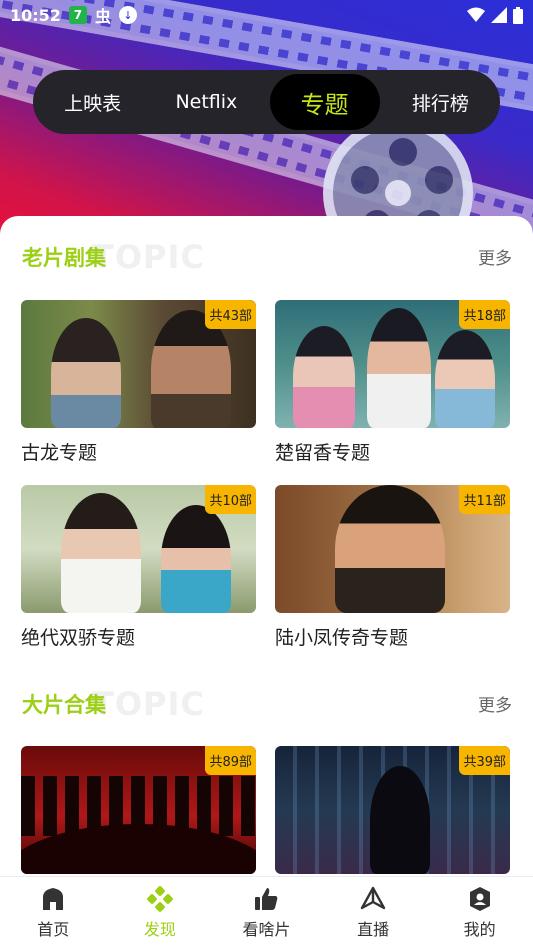 The image size is (533, 948). I want to click on profile-icon, so click(479, 899).